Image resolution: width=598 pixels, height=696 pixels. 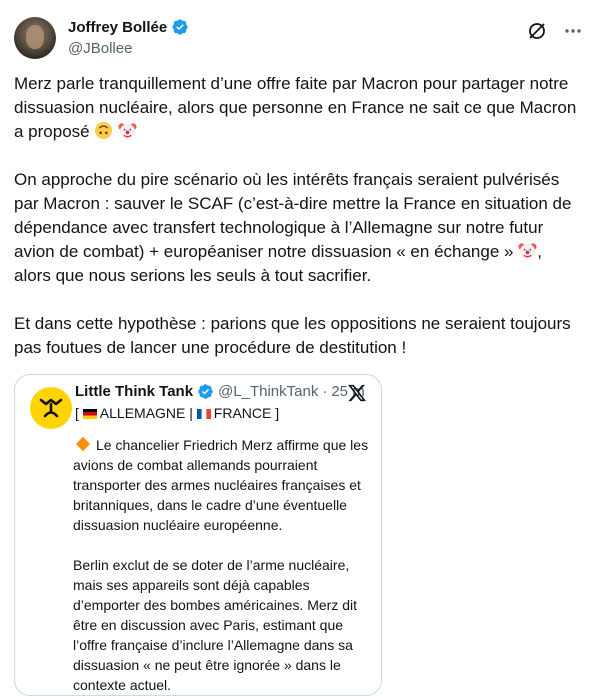 What do you see at coordinates (555, 31) in the screenshot?
I see `header-actions` at bounding box center [555, 31].